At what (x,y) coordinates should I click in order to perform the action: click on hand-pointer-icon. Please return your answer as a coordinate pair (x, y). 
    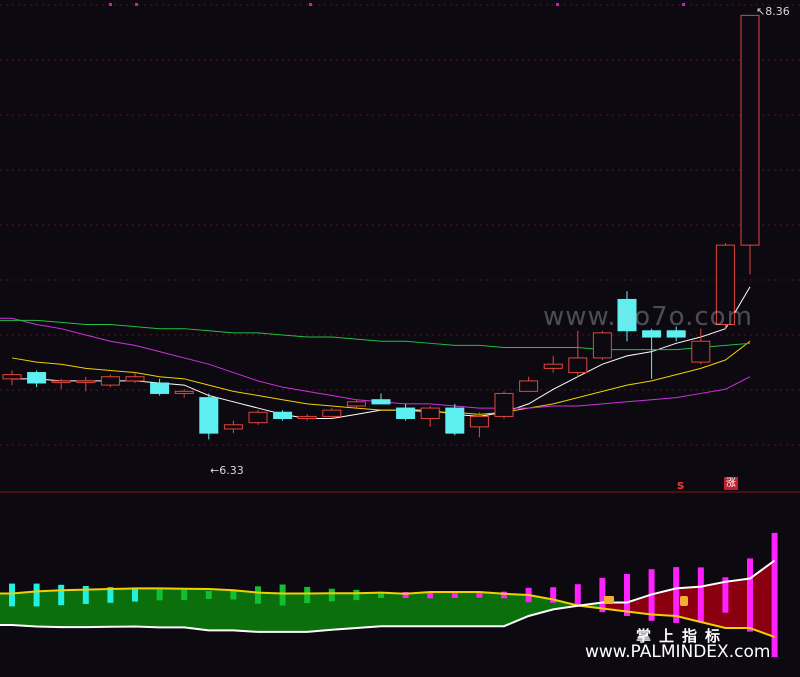
    Looking at the image, I should click on (684, 601).